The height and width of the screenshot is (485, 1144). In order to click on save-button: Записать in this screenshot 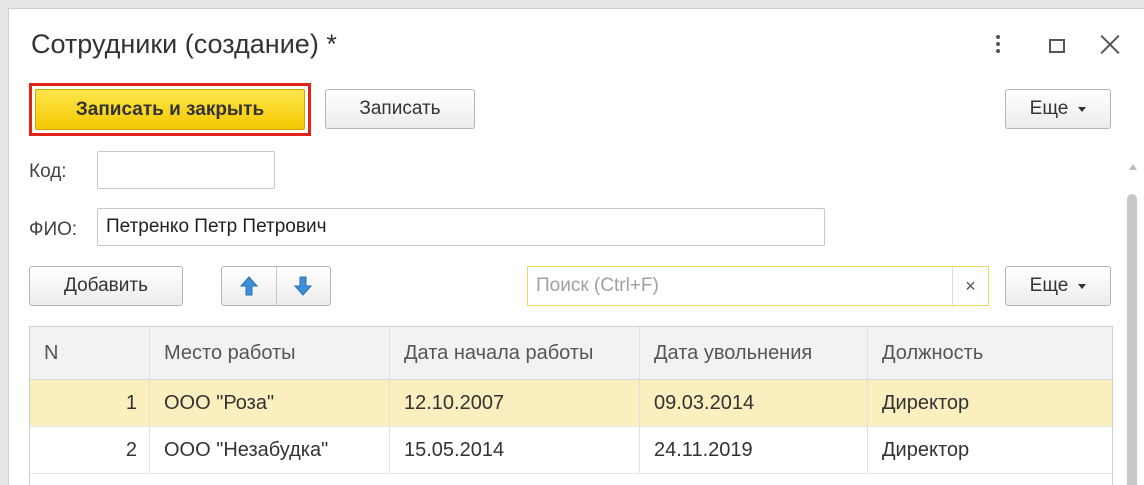, I will do `click(400, 109)`.